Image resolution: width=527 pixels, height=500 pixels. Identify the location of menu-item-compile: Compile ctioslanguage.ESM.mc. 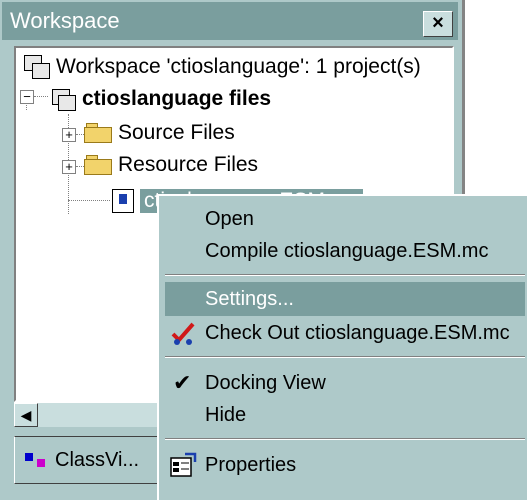
(345, 251).